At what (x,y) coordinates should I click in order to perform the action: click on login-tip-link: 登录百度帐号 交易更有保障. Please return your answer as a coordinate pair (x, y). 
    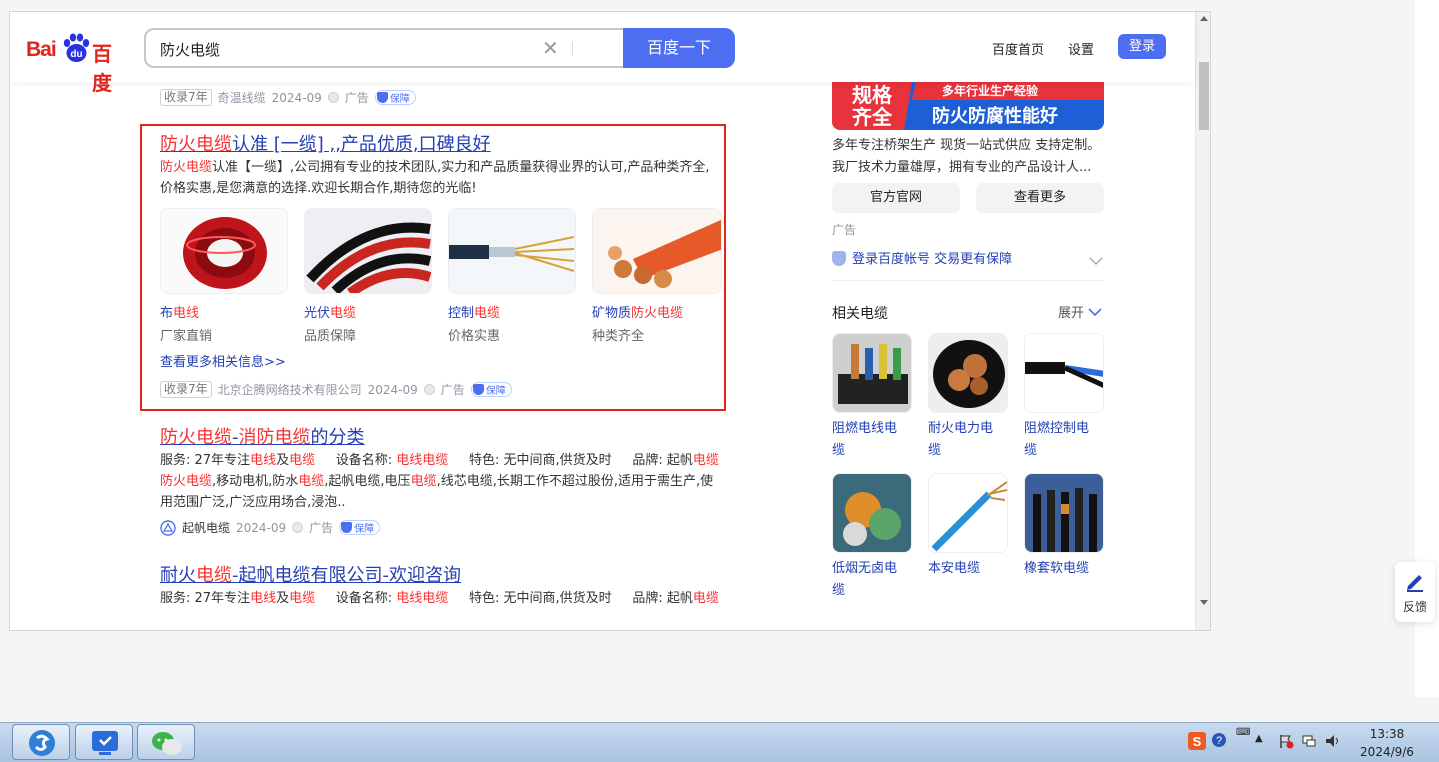
    Looking at the image, I should click on (922, 260).